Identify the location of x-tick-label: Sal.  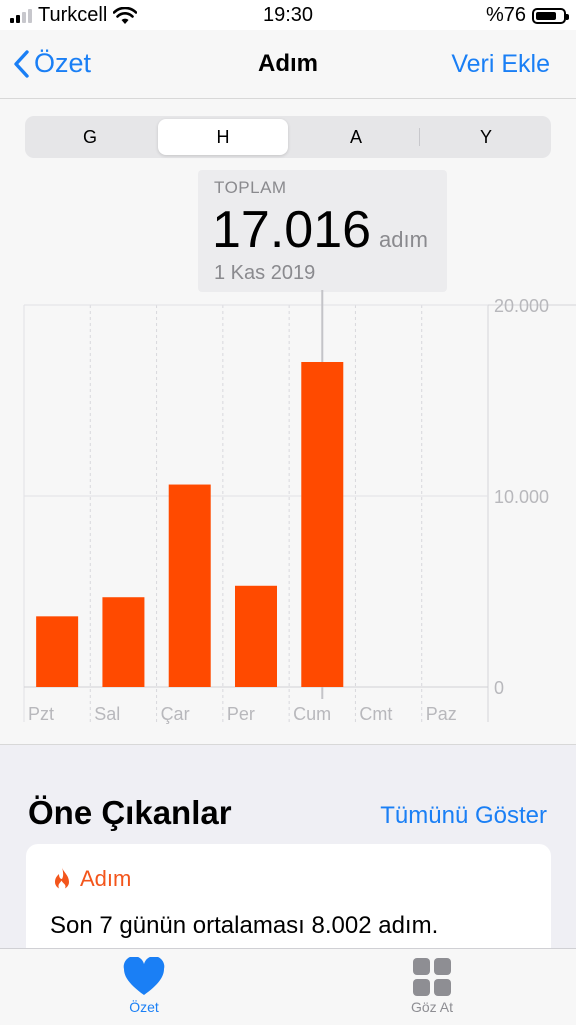
(107, 714).